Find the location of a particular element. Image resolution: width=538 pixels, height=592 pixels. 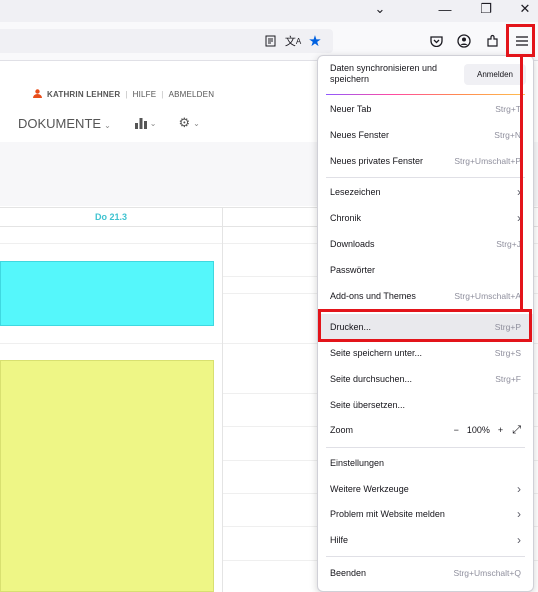

title-bar is located at coordinates (269, 11).